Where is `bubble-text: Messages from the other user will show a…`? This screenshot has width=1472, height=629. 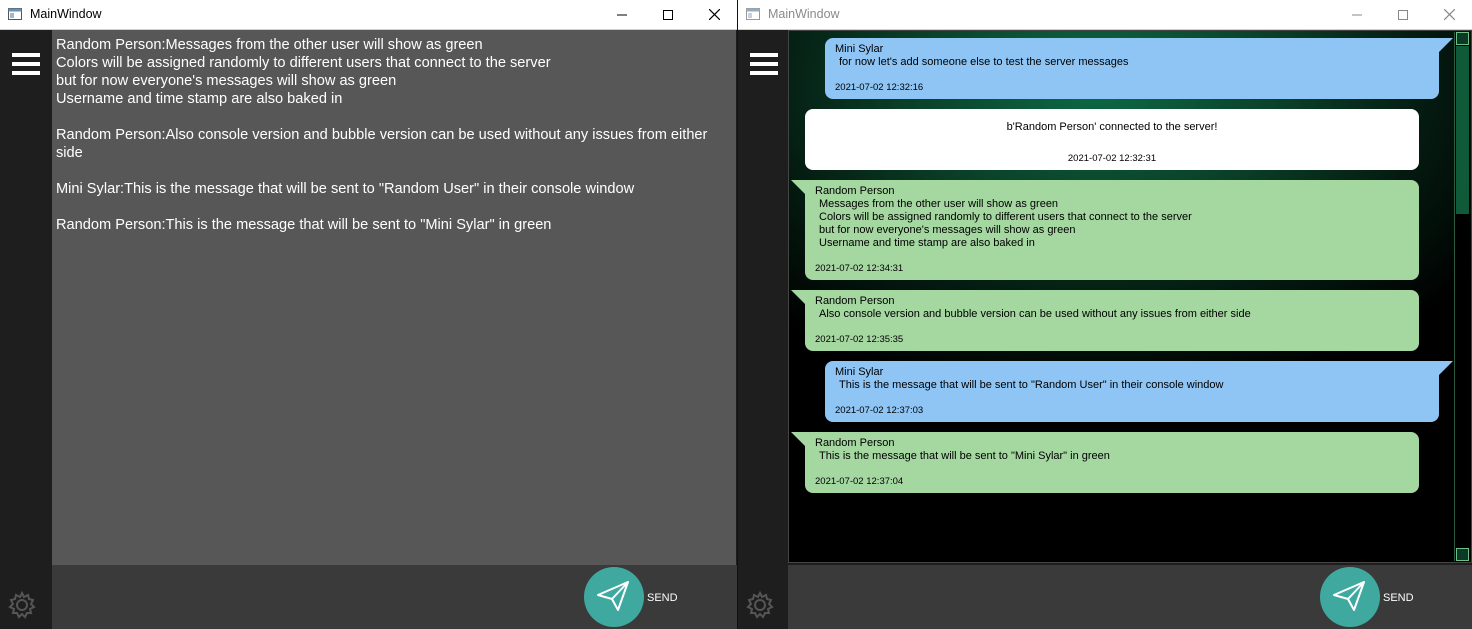 bubble-text: Messages from the other user will show a… is located at coordinates (1005, 223).